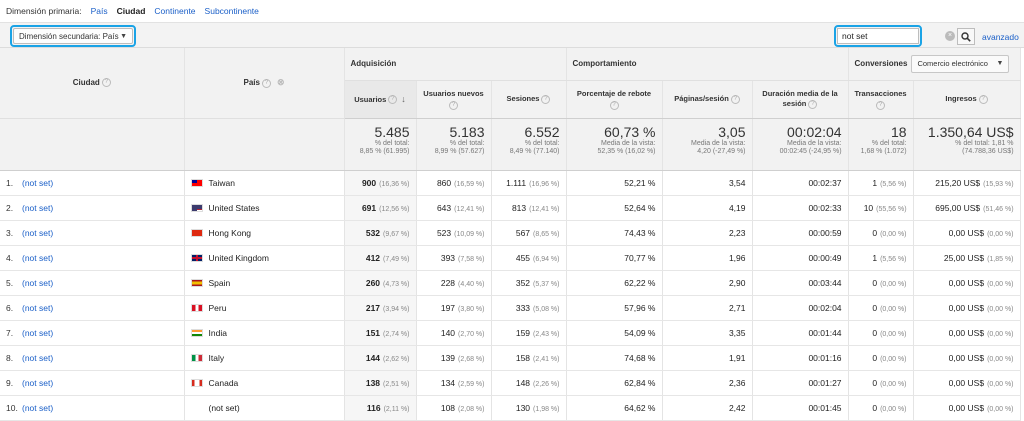  What do you see at coordinates (707, 64) in the screenshot?
I see `group-behavior: Comportamiento` at bounding box center [707, 64].